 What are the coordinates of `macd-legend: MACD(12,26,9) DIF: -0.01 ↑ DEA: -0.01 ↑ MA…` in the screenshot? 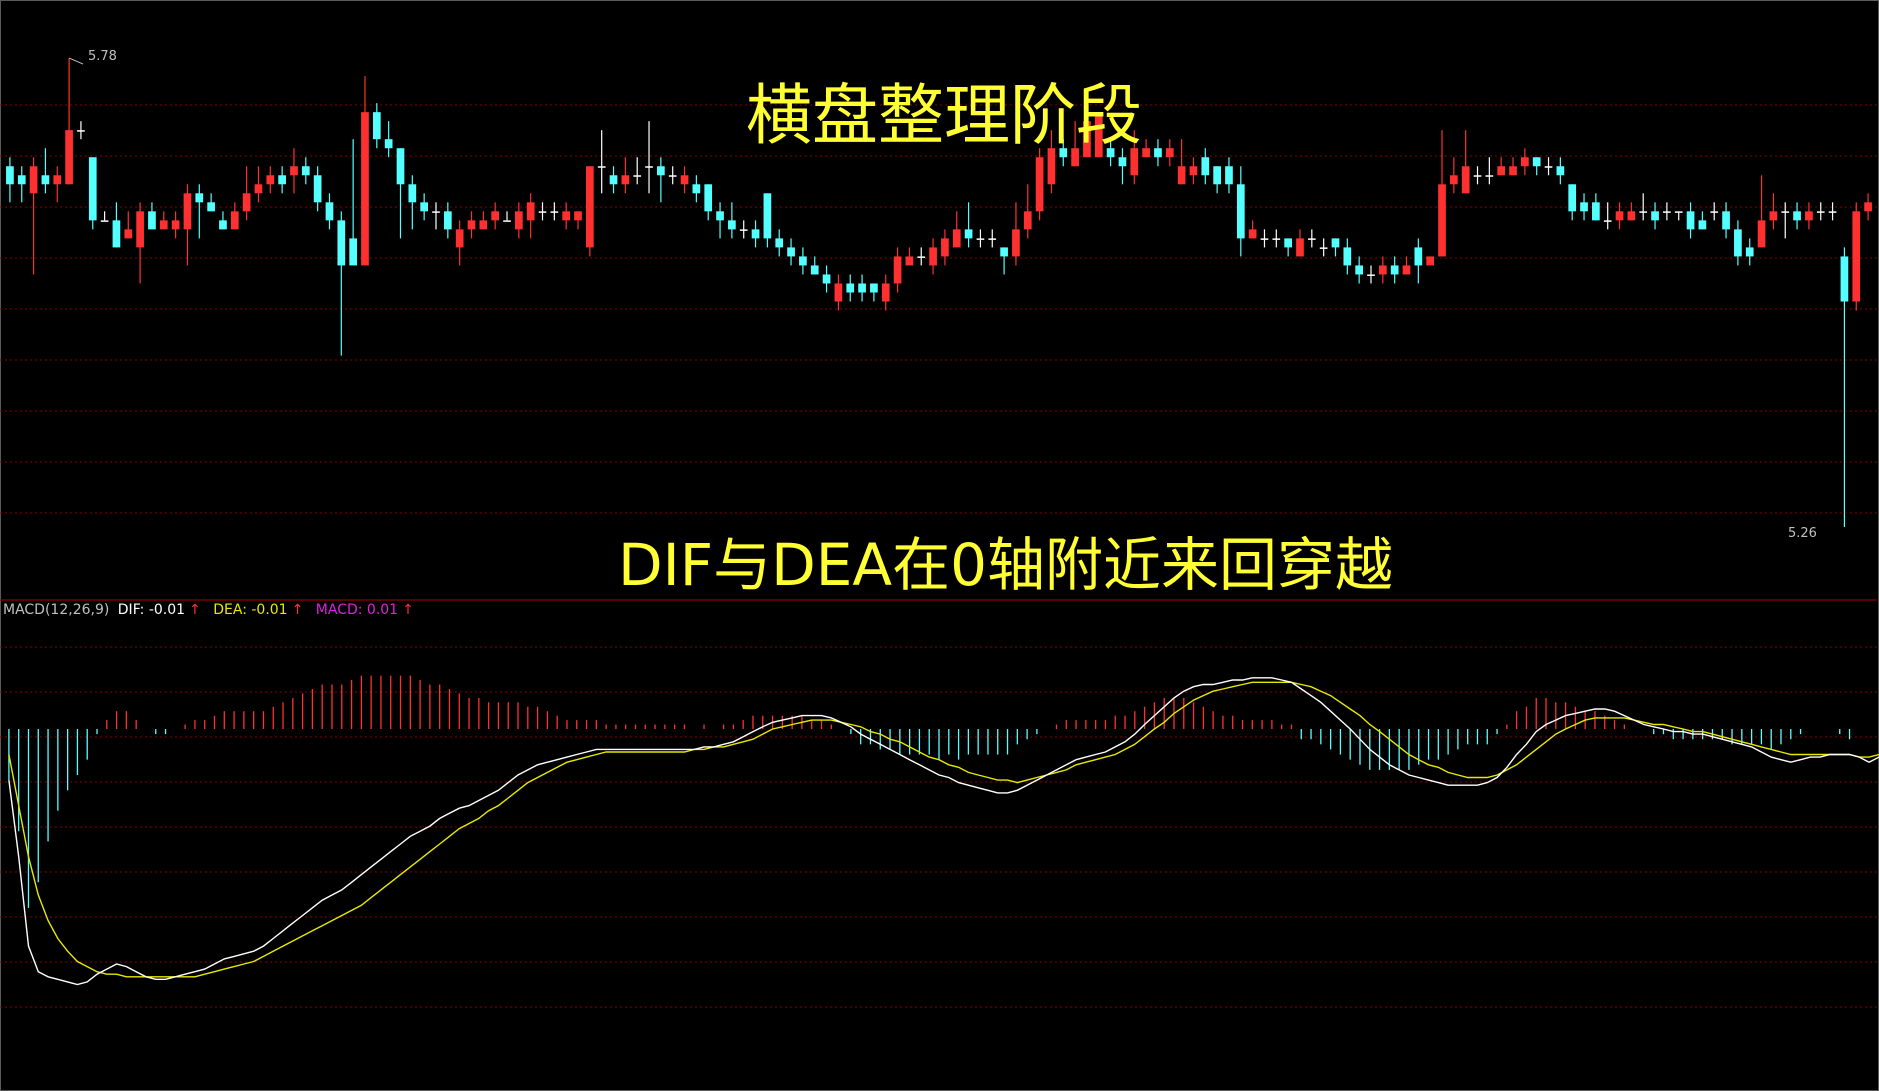 It's located at (212, 610).